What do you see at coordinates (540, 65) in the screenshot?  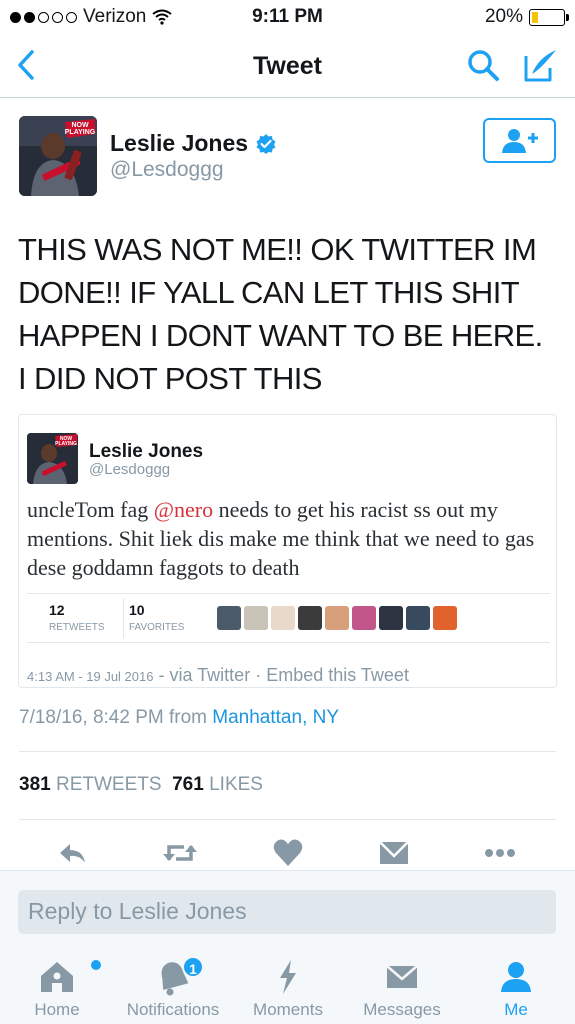 I see `compose-icon` at bounding box center [540, 65].